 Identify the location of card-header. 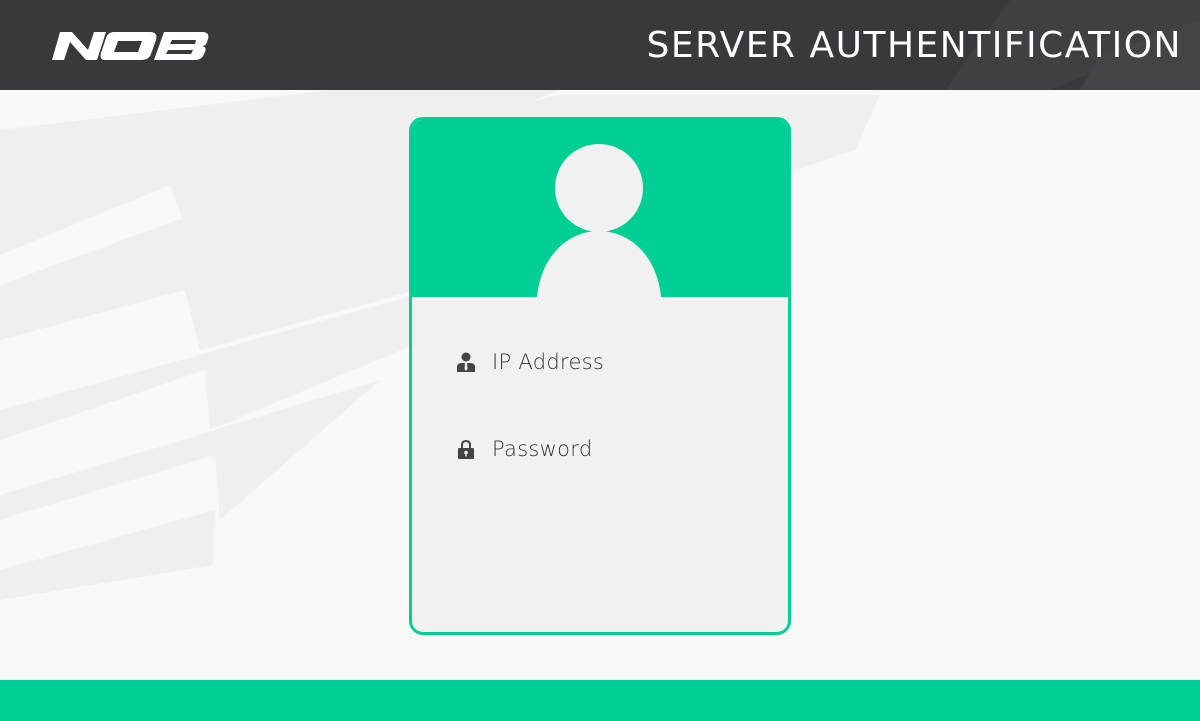
(600, 208).